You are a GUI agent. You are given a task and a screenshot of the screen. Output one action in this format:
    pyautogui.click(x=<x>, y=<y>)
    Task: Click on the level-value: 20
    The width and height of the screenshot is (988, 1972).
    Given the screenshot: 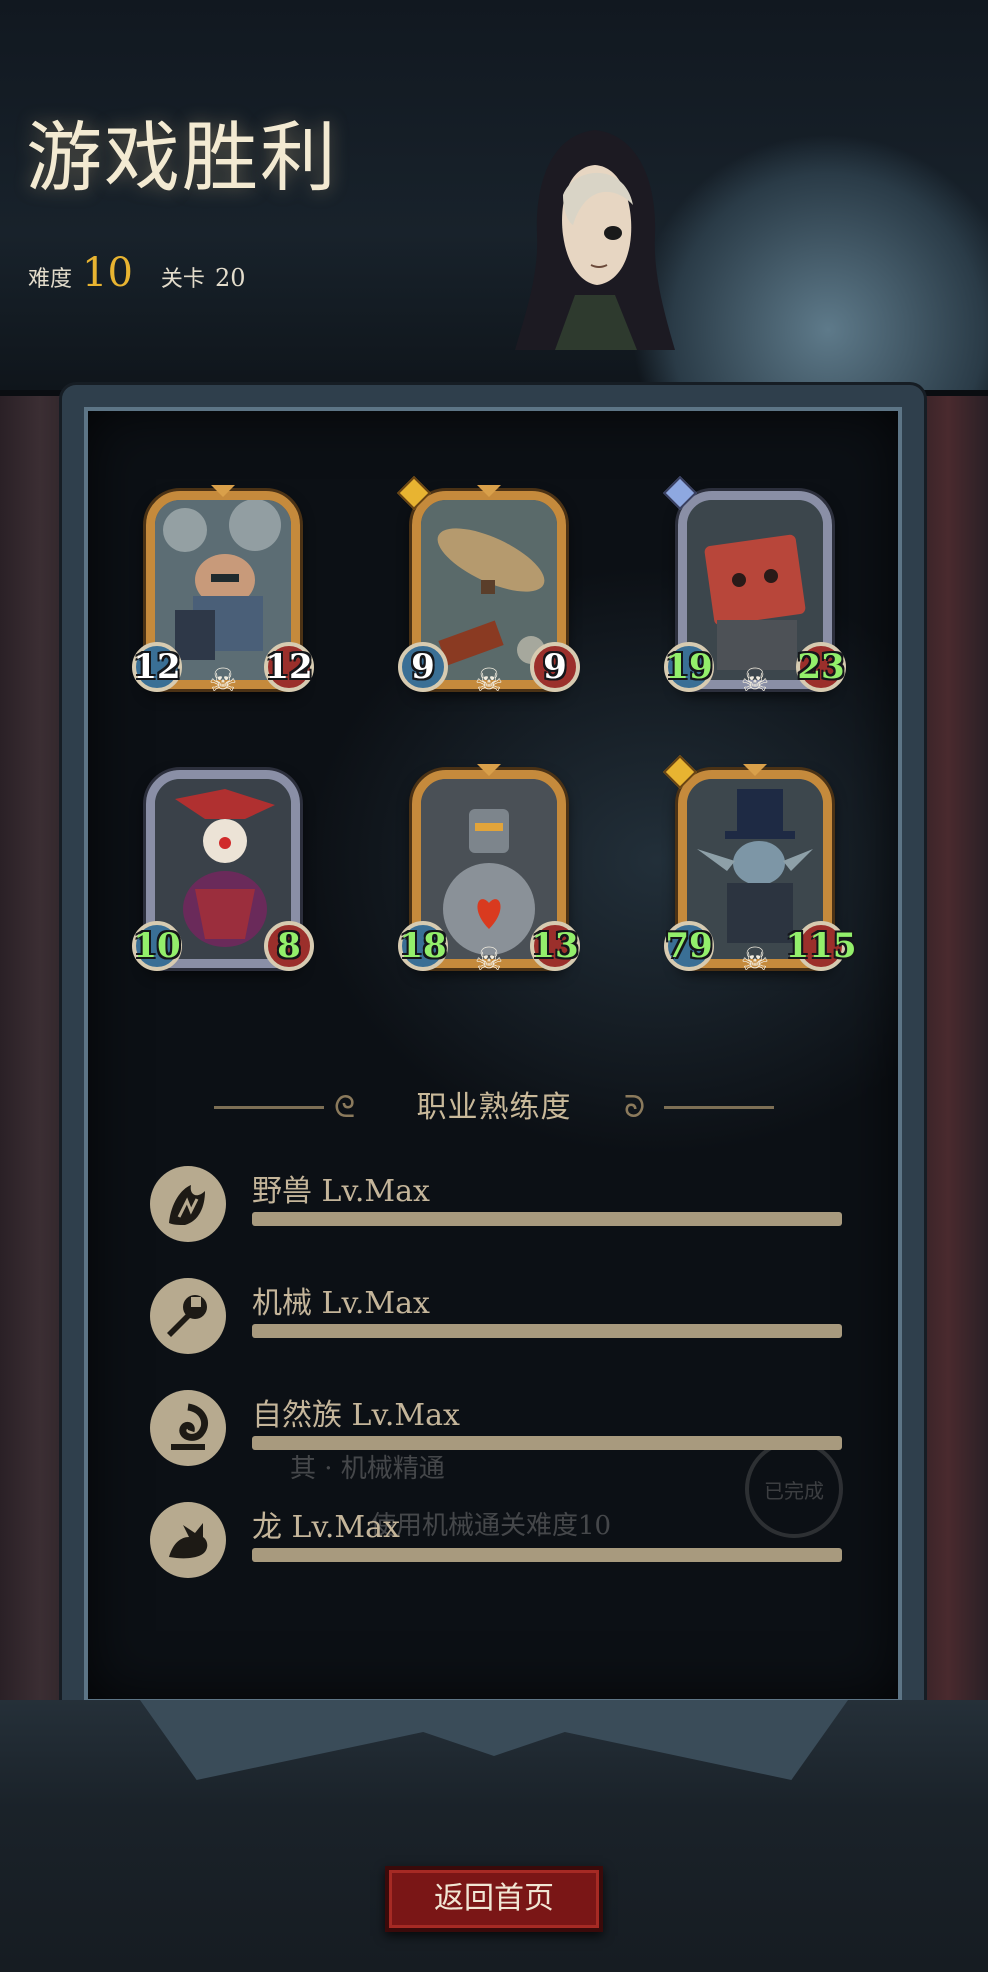 What is the action you would take?
    pyautogui.click(x=230, y=278)
    